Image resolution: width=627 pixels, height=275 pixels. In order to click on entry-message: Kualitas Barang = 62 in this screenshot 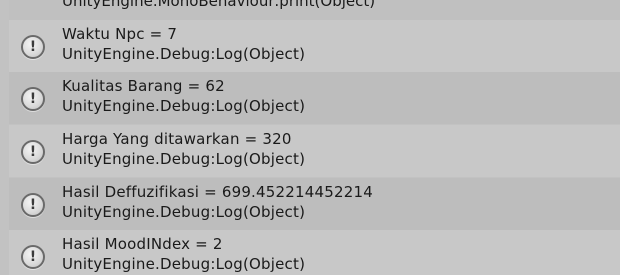, I will do `click(143, 86)`.